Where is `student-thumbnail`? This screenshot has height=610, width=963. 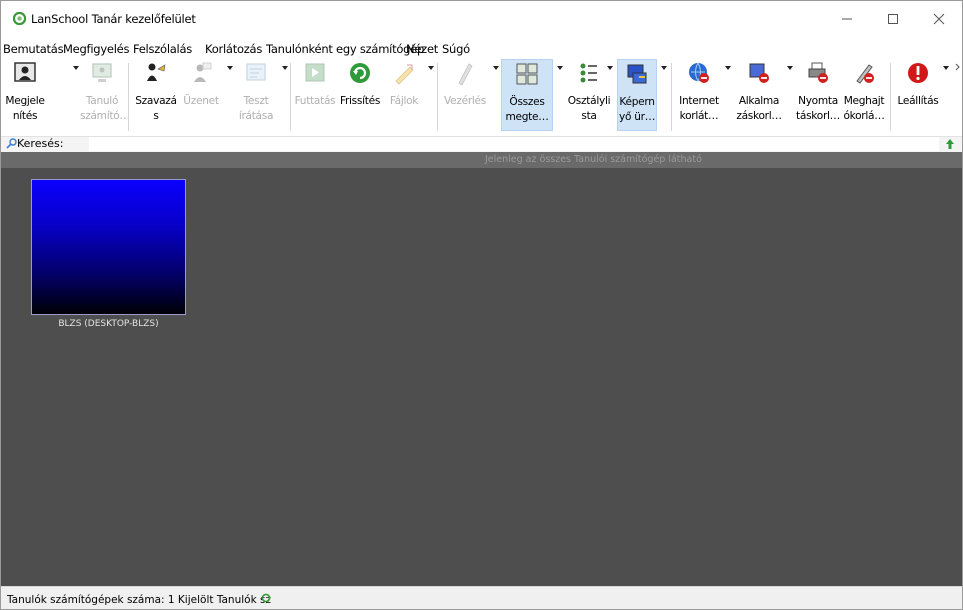
student-thumbnail is located at coordinates (108, 247).